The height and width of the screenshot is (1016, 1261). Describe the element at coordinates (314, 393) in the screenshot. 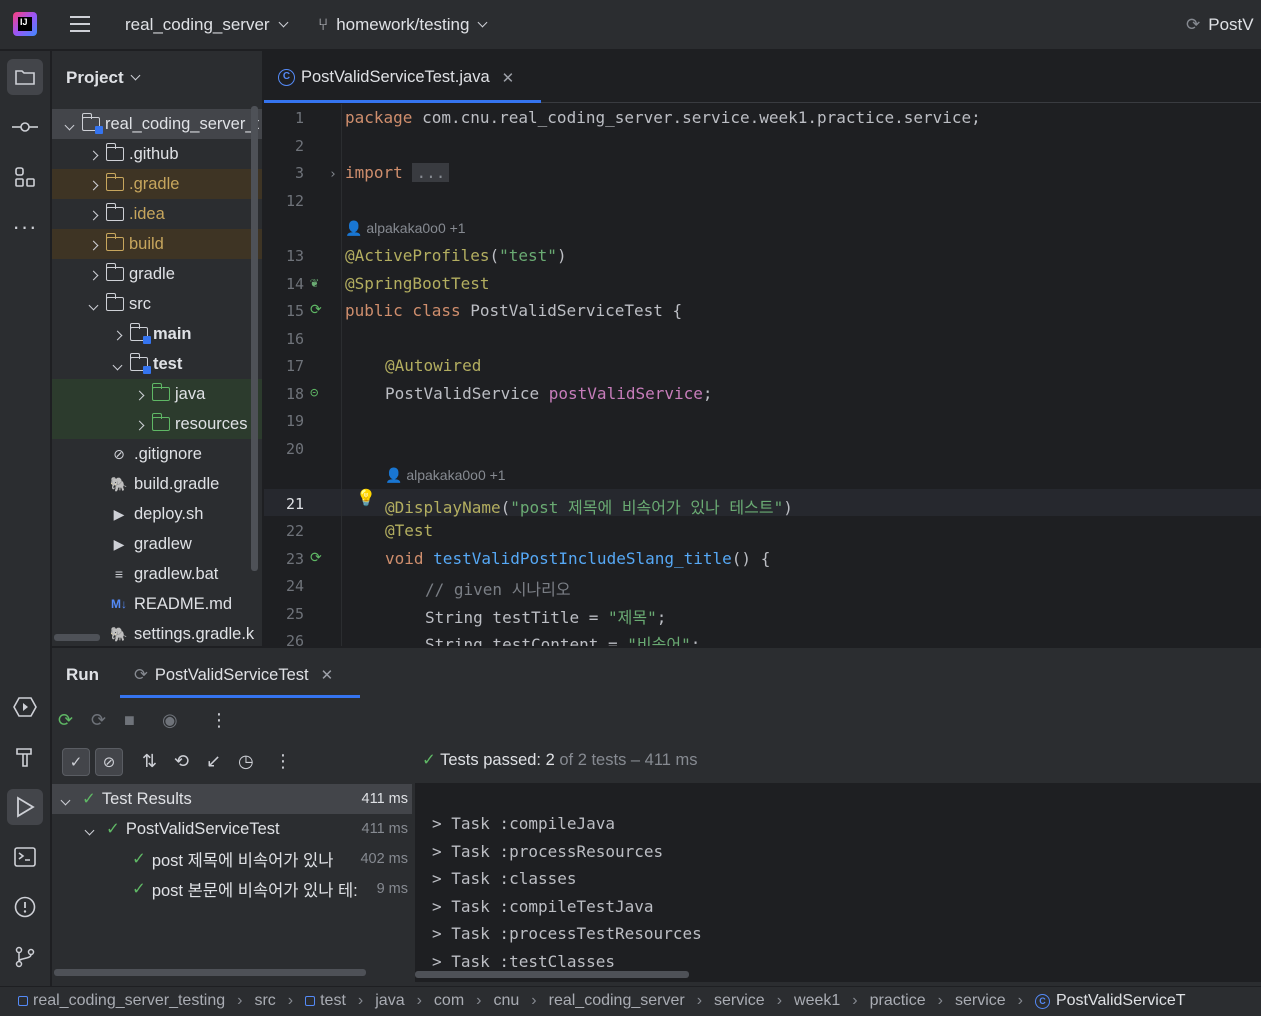

I see `autowired-bean-icon: ⊝` at that location.